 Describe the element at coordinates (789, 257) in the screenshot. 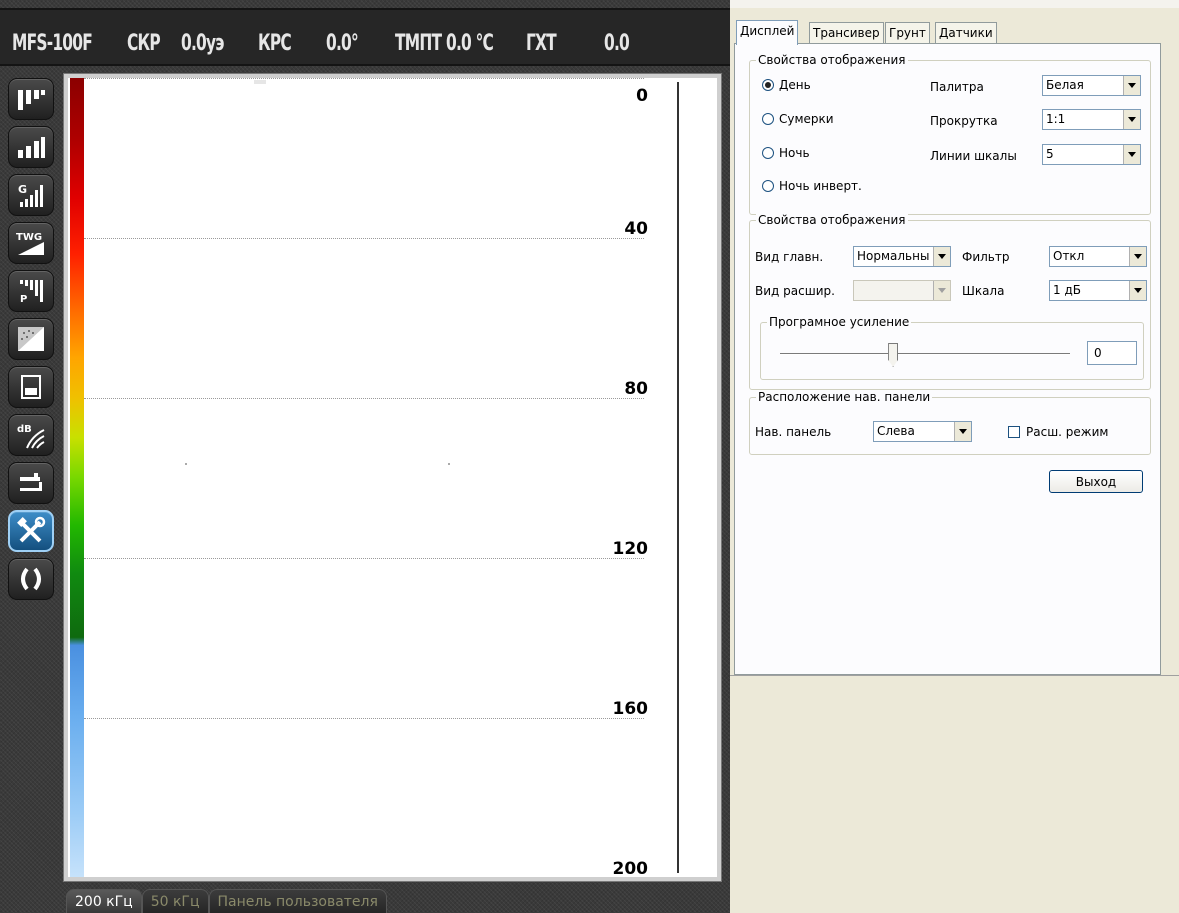

I see `main-view-label: Вид главн.` at that location.